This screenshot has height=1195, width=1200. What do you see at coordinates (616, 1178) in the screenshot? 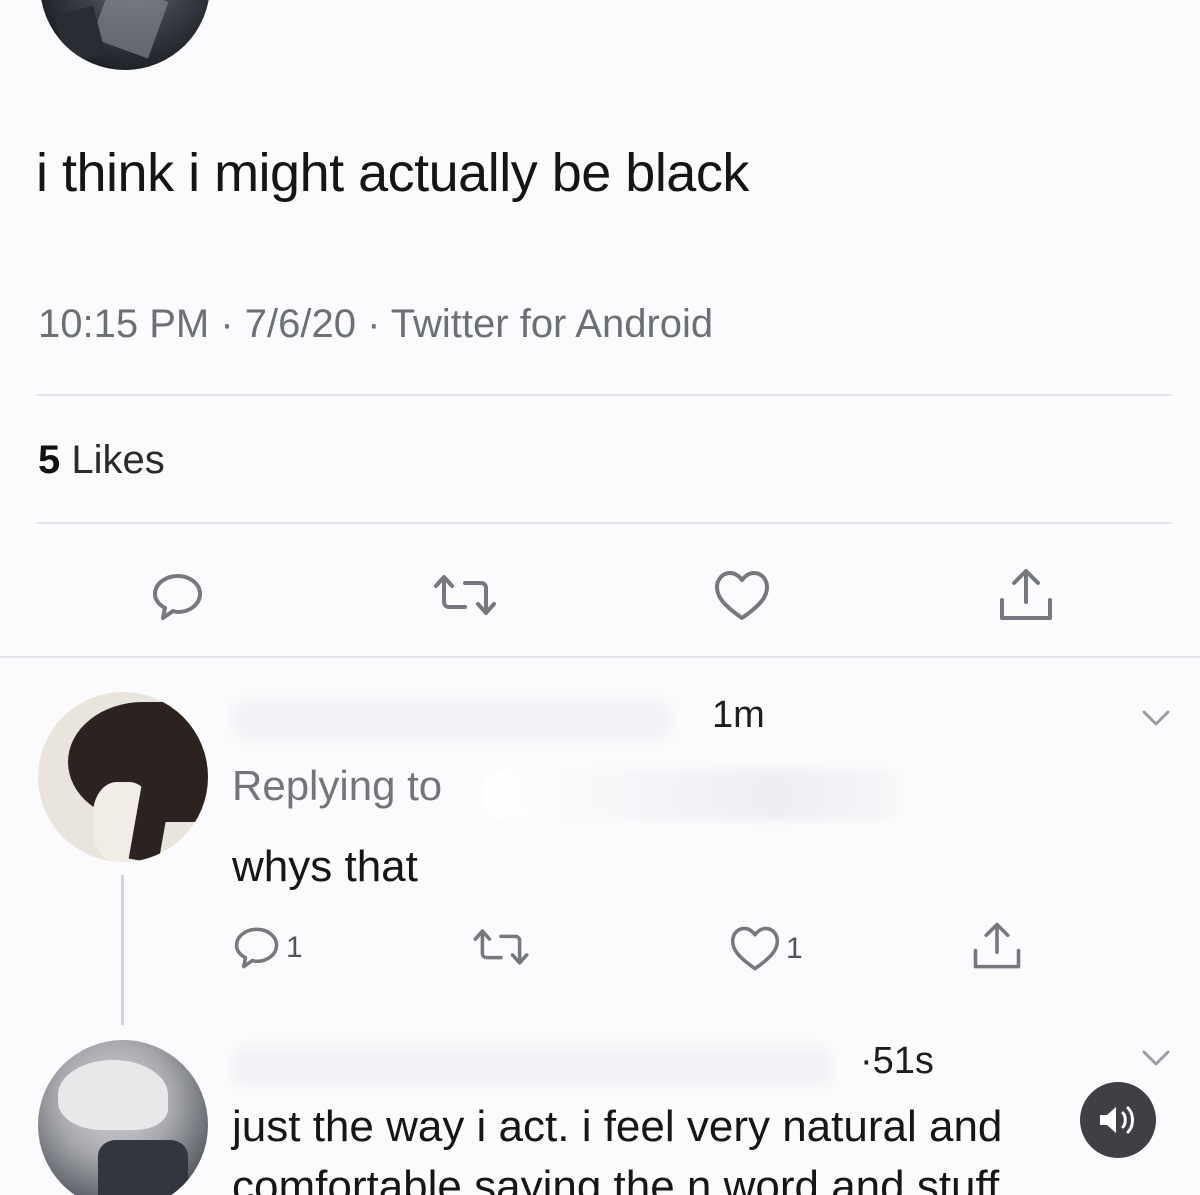
I see `reply-text-line: comfortable saying the n word and stuff` at bounding box center [616, 1178].